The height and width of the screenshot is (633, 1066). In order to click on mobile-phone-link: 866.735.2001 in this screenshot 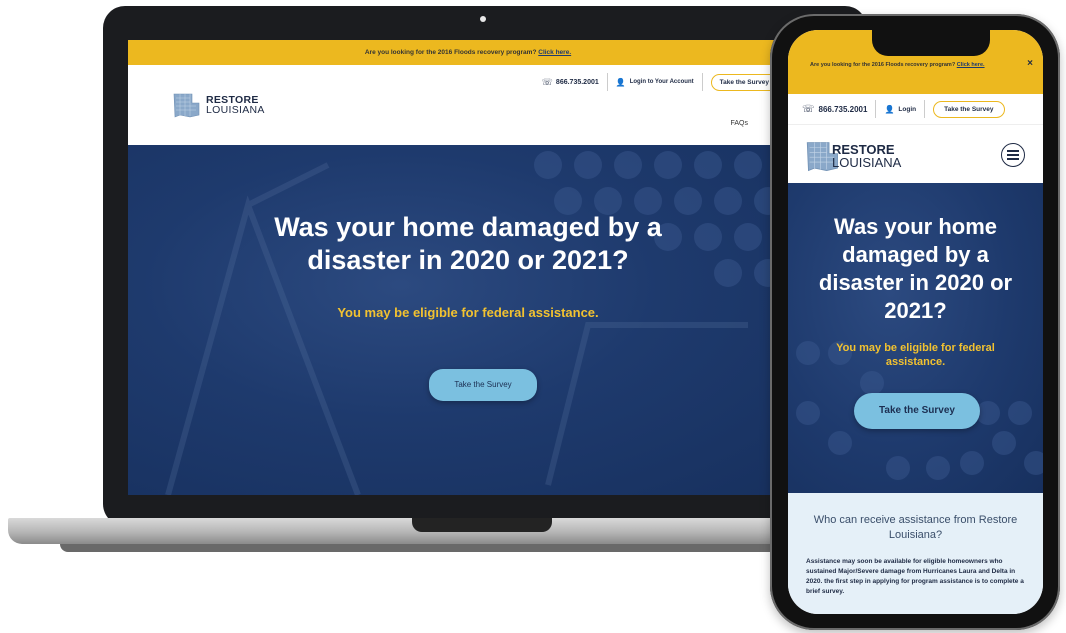, I will do `click(843, 109)`.